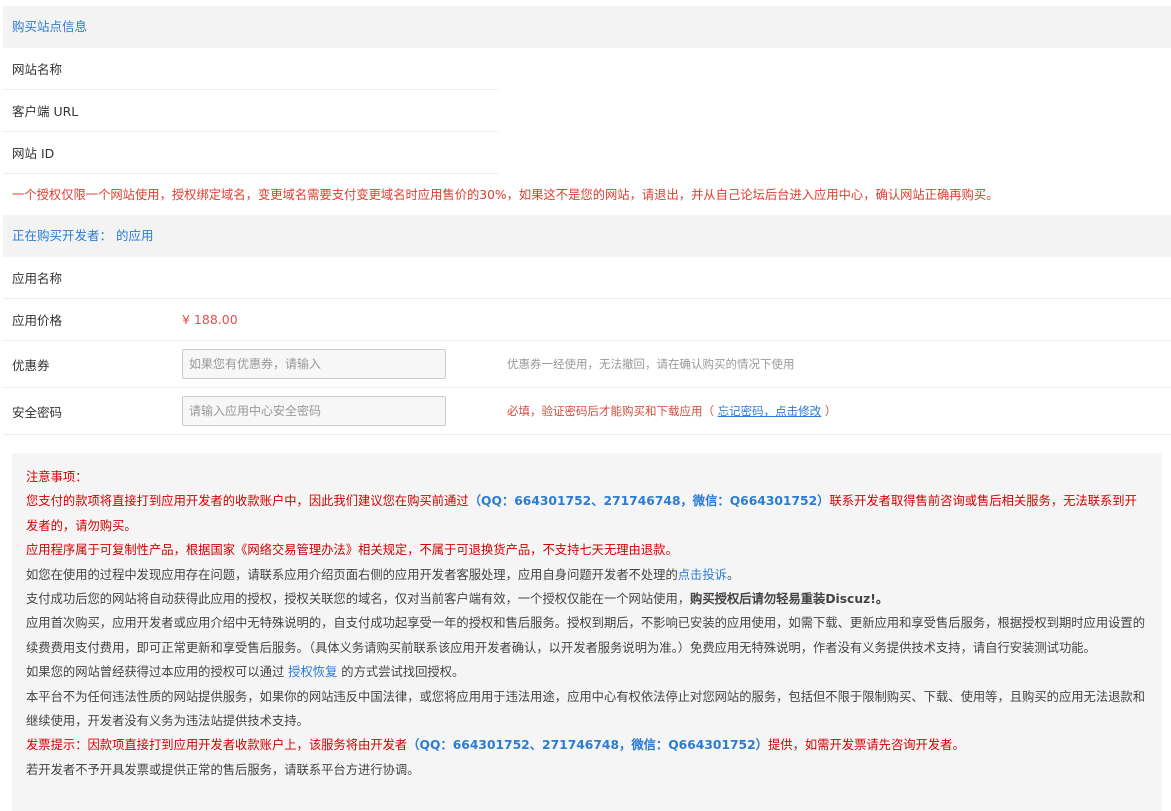 The image size is (1171, 811). Describe the element at coordinates (866, 745) in the screenshot. I see `notice-invoice-text-b: 提供，如需开发票请先咨询开发者。` at that location.